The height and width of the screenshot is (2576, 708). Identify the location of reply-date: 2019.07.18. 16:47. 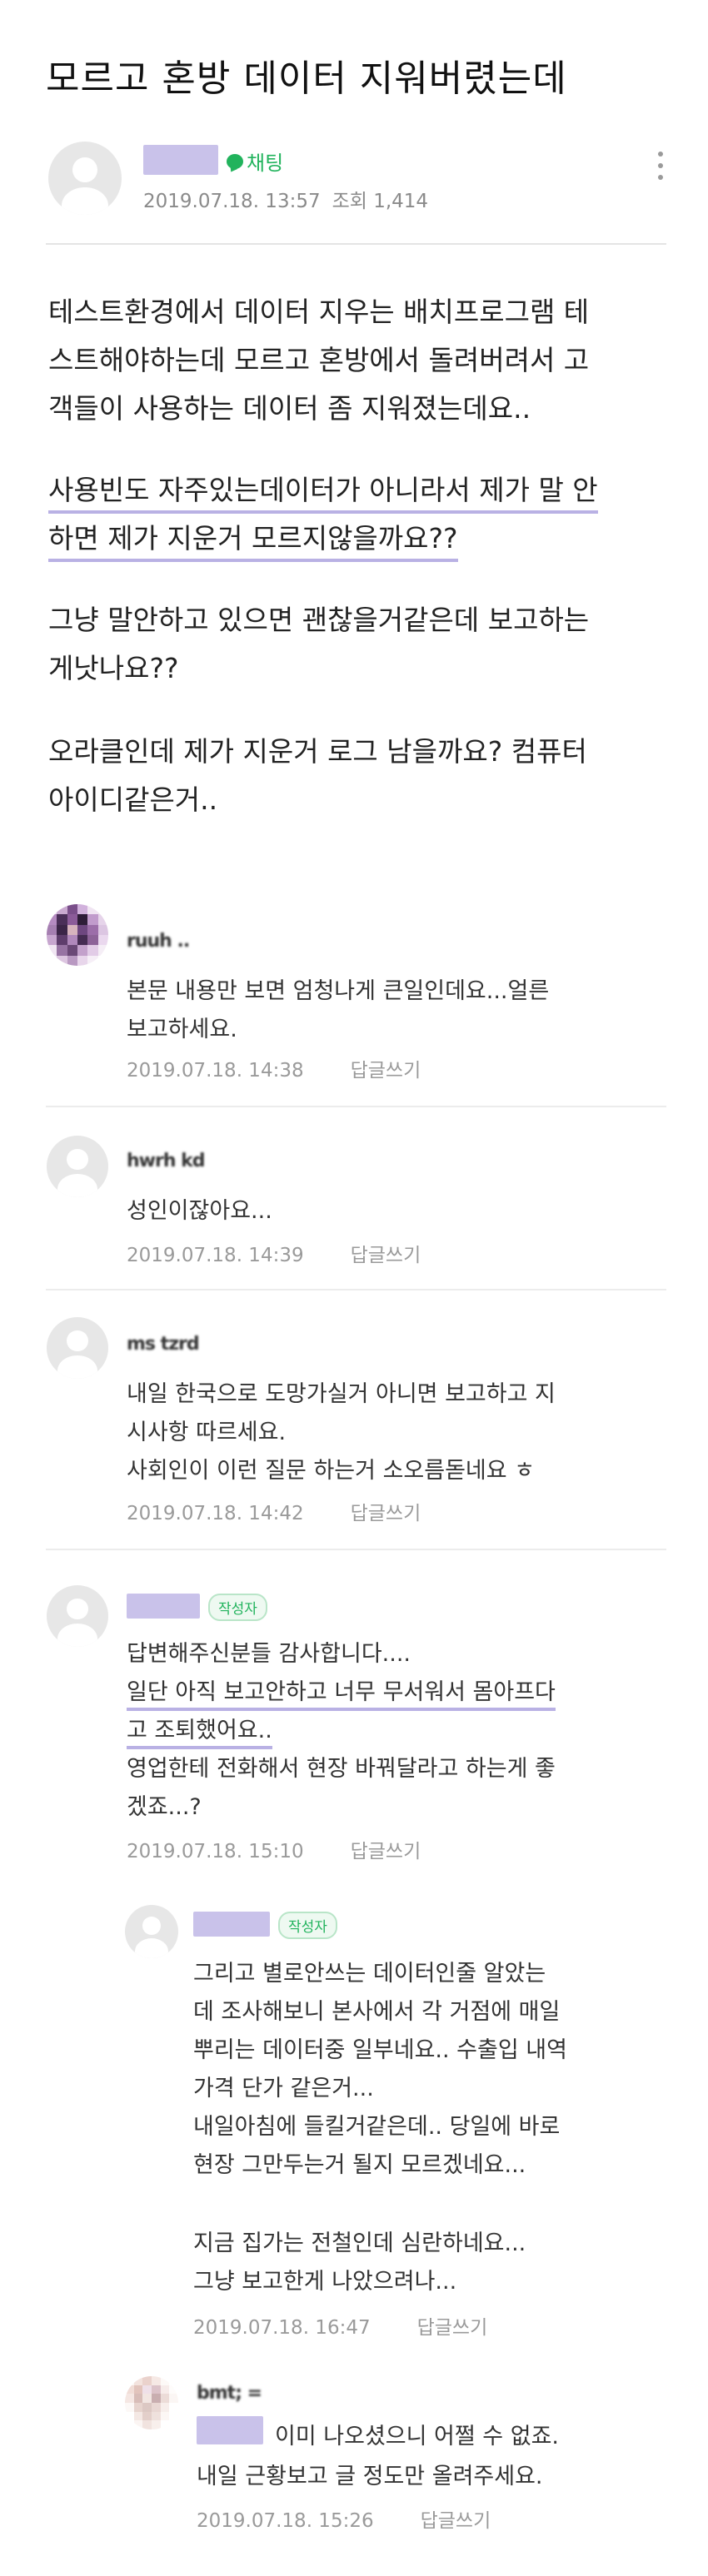
(282, 2328).